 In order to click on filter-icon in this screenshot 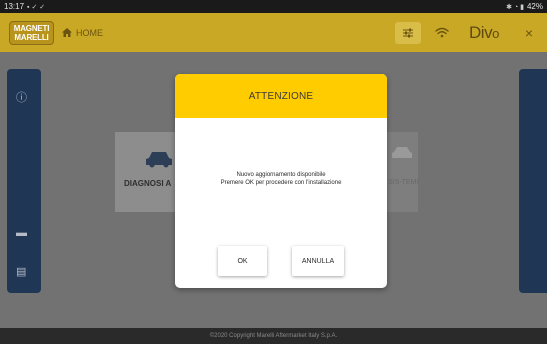, I will do `click(408, 32)`.